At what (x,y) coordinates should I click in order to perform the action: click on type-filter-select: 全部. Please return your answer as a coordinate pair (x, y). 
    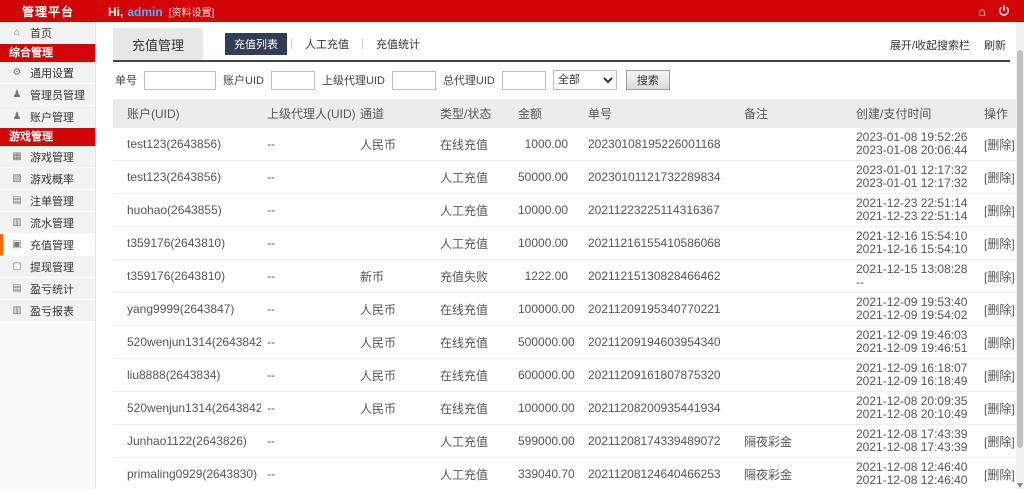
    Looking at the image, I should click on (584, 80).